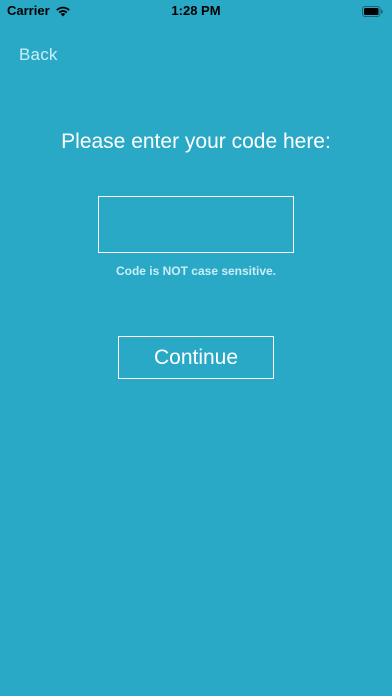  Describe the element at coordinates (196, 141) in the screenshot. I see `page-title: Please enter your code here:` at that location.